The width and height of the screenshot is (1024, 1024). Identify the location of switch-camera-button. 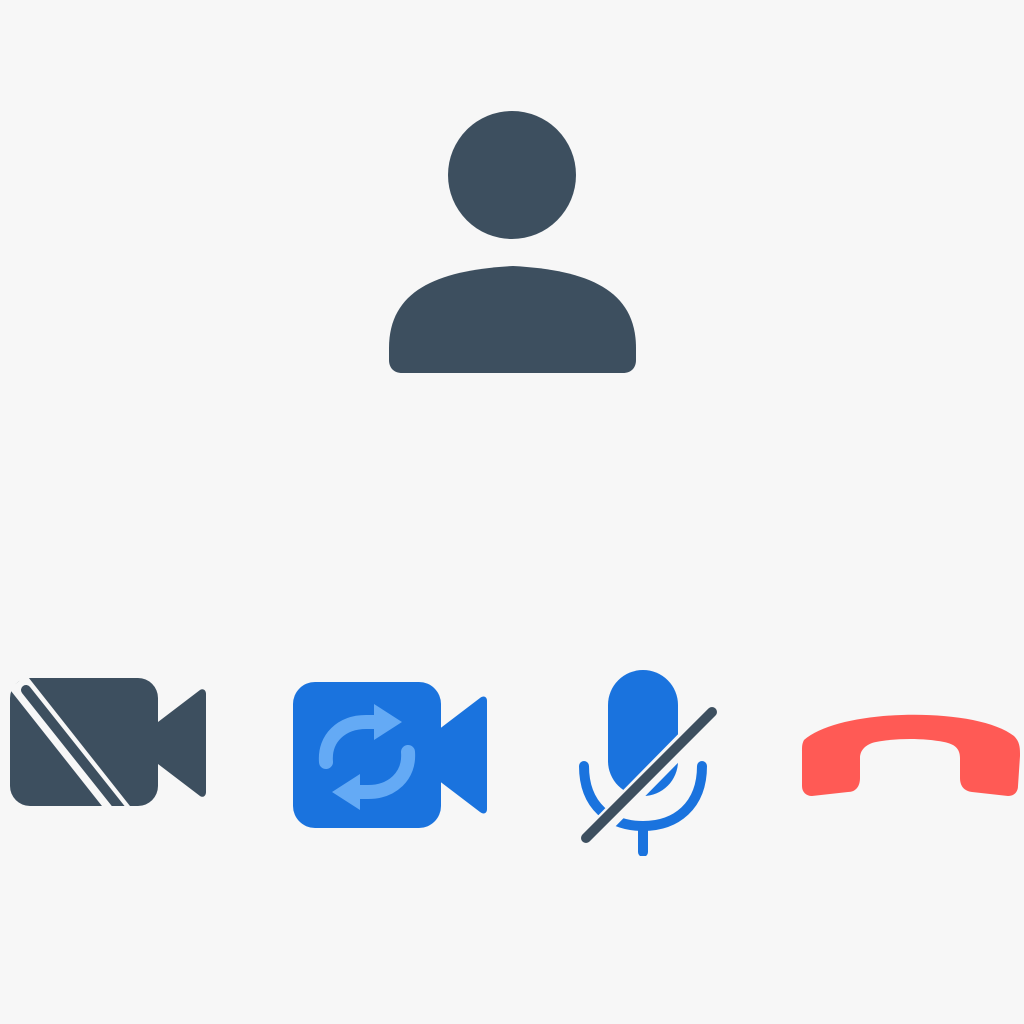
(390, 755).